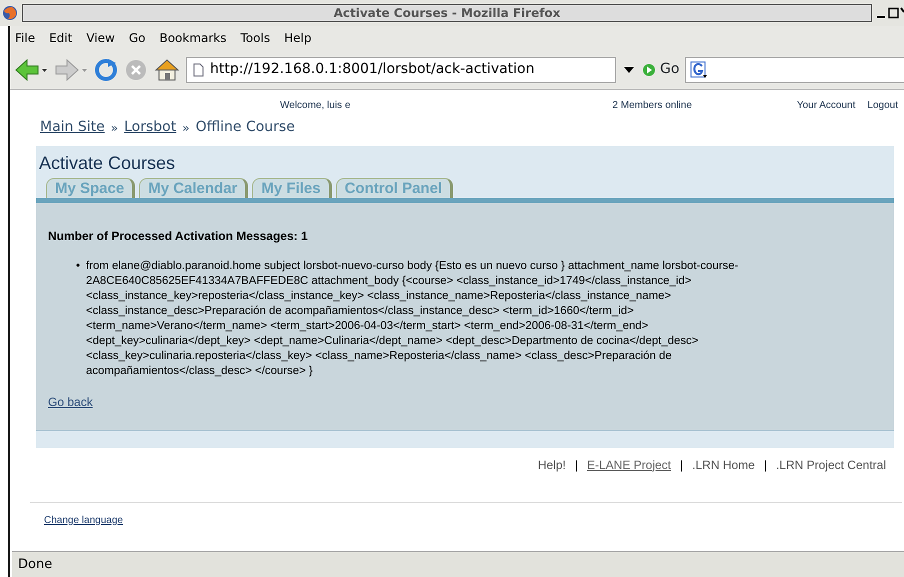  I want to click on header-link: Logout, so click(882, 105).